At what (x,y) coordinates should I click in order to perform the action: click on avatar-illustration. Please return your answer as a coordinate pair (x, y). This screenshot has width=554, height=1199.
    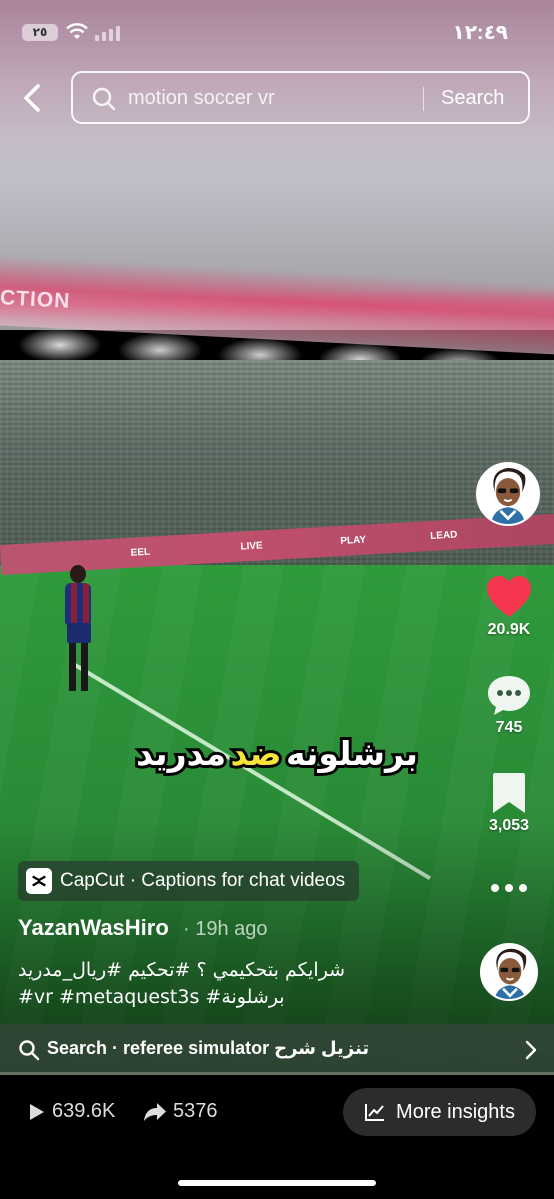
    Looking at the image, I should click on (508, 494).